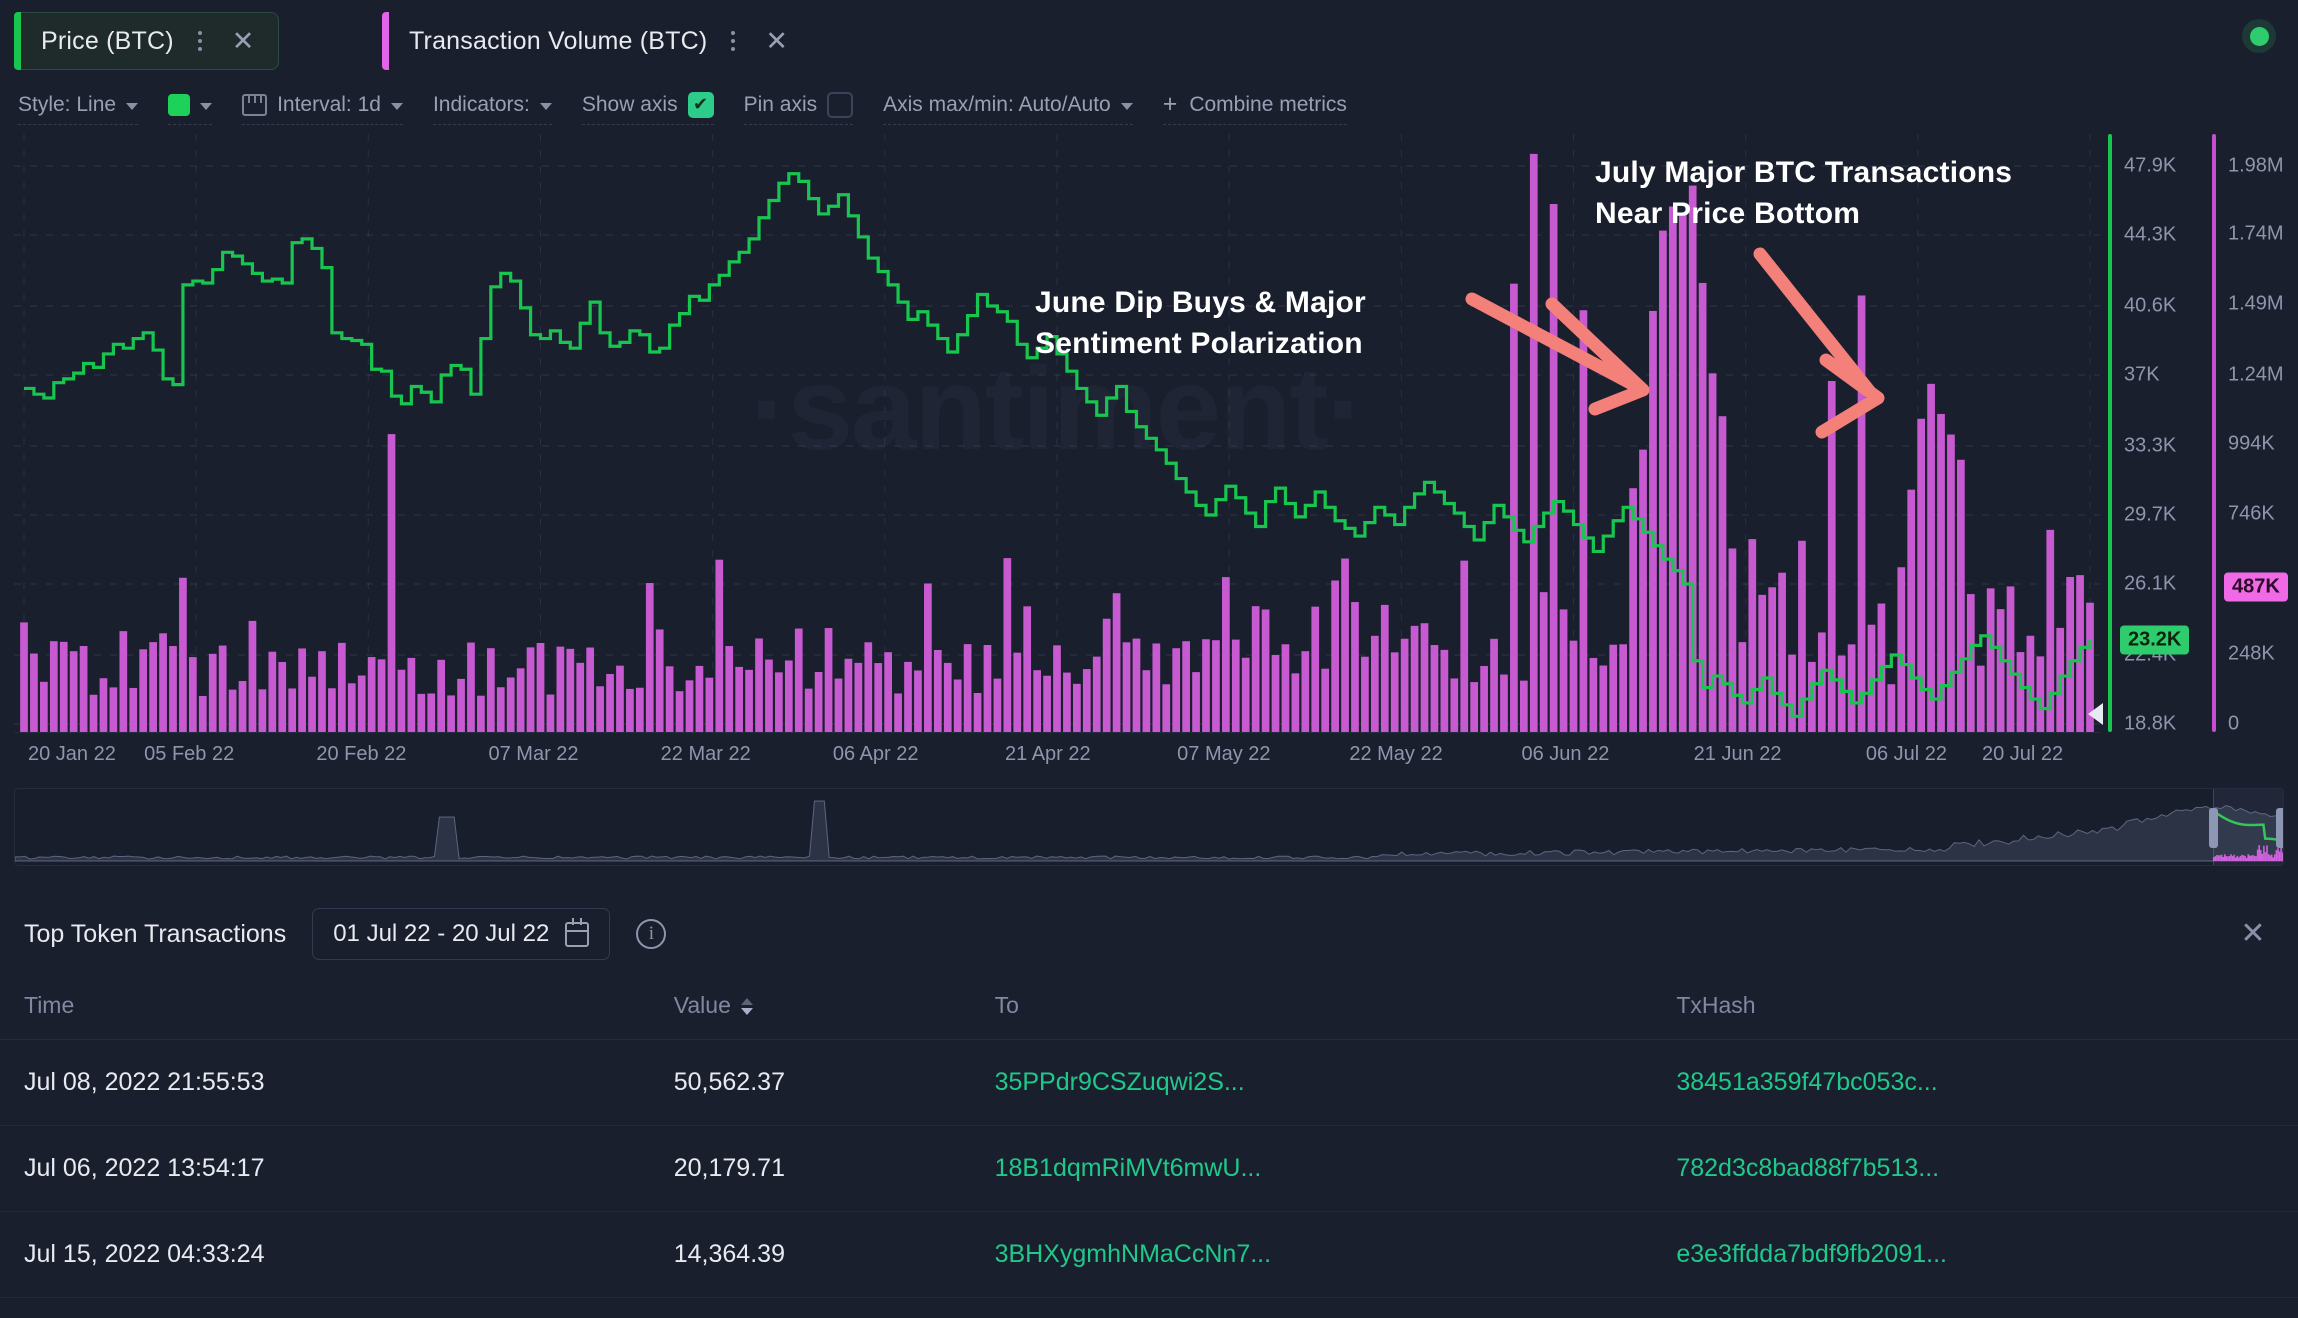 The image size is (2298, 1318). What do you see at coordinates (337, 1082) in the screenshot?
I see `cell-time: Jul 08, 2022 21:55:53` at bounding box center [337, 1082].